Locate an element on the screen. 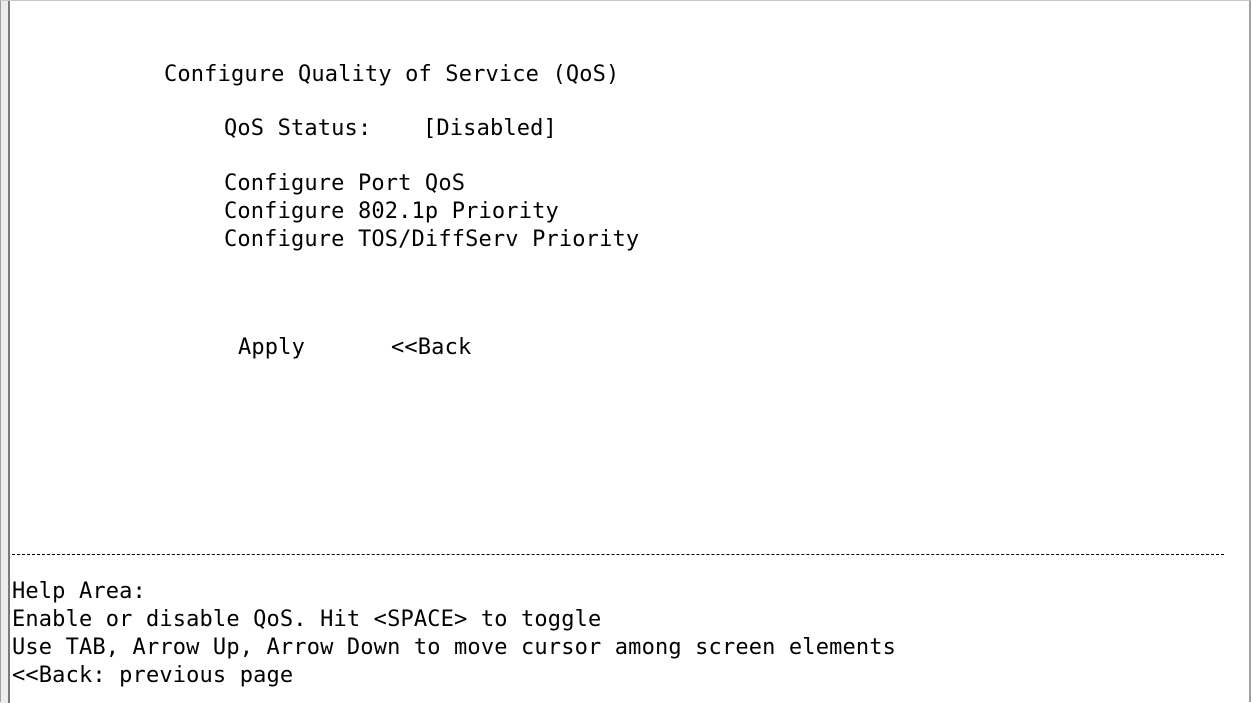 Image resolution: width=1251 pixels, height=703 pixels. help-divider is located at coordinates (618, 554).